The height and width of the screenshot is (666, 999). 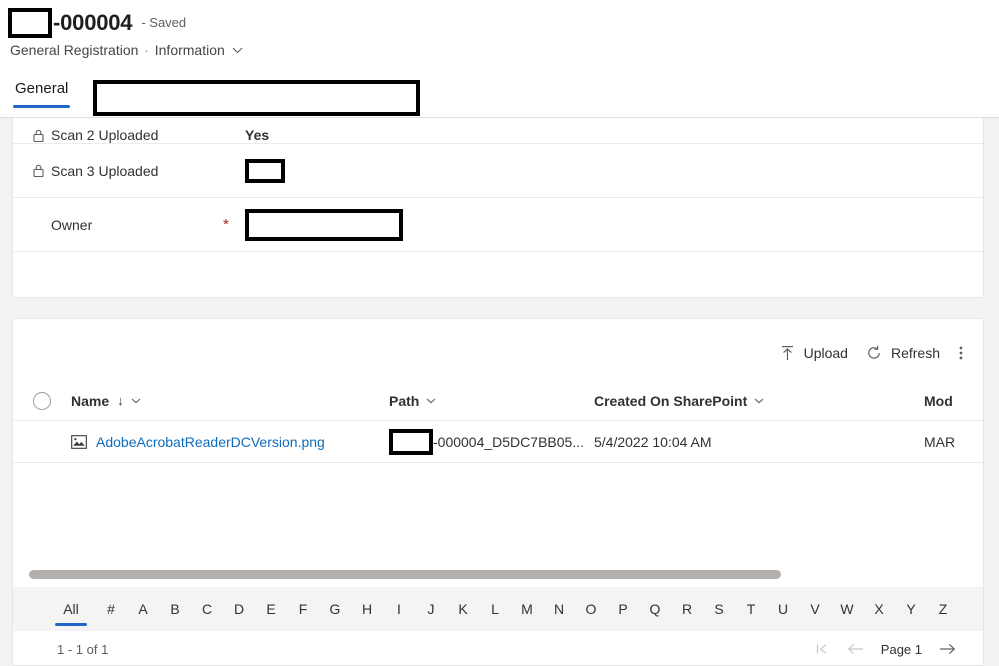 What do you see at coordinates (335, 609) in the screenshot?
I see `alpha-filter-g: G` at bounding box center [335, 609].